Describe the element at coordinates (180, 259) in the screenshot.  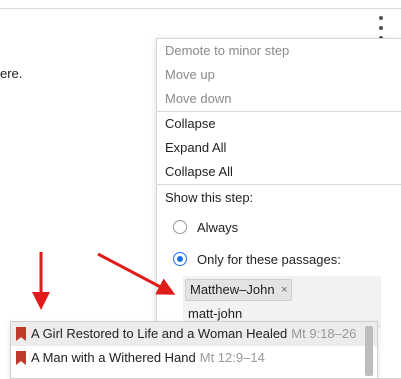
I see `radio-button-only-passages` at that location.